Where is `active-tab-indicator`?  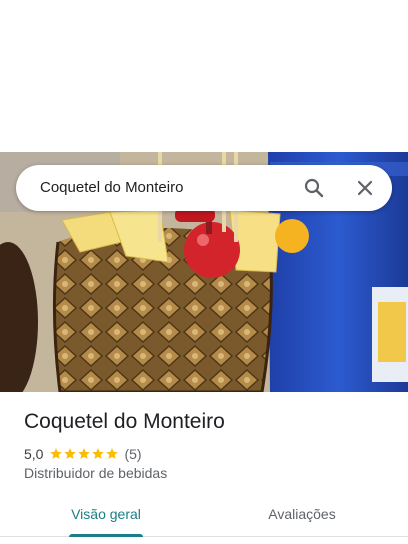 active-tab-indicator is located at coordinates (106, 535).